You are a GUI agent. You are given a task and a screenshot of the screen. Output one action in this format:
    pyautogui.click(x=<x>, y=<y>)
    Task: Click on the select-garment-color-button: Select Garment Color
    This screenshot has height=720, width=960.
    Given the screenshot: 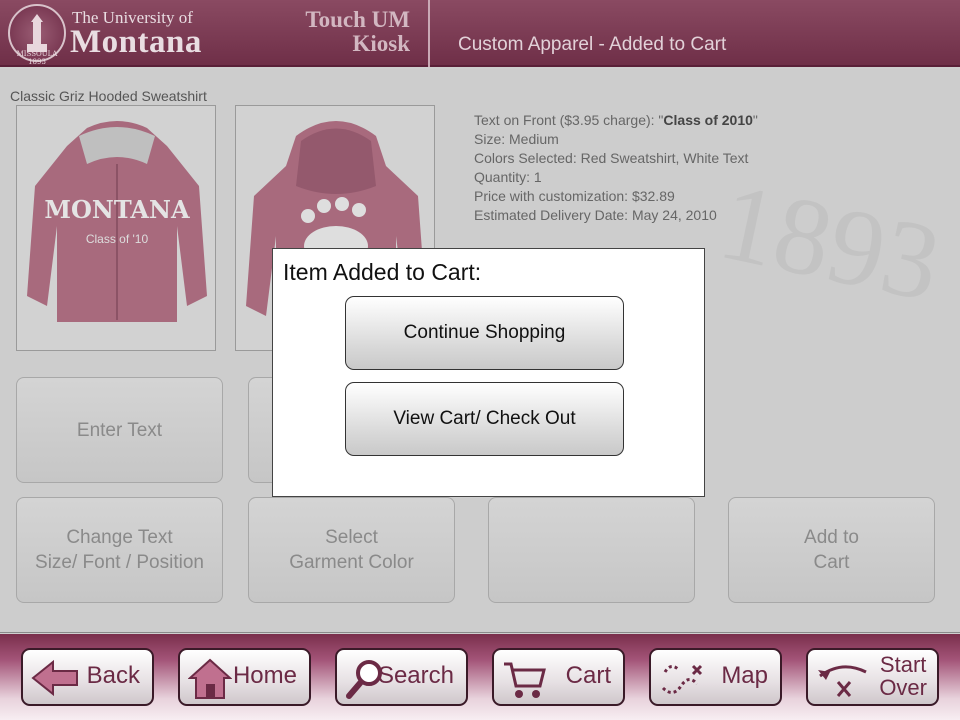 What is the action you would take?
    pyautogui.click(x=351, y=550)
    